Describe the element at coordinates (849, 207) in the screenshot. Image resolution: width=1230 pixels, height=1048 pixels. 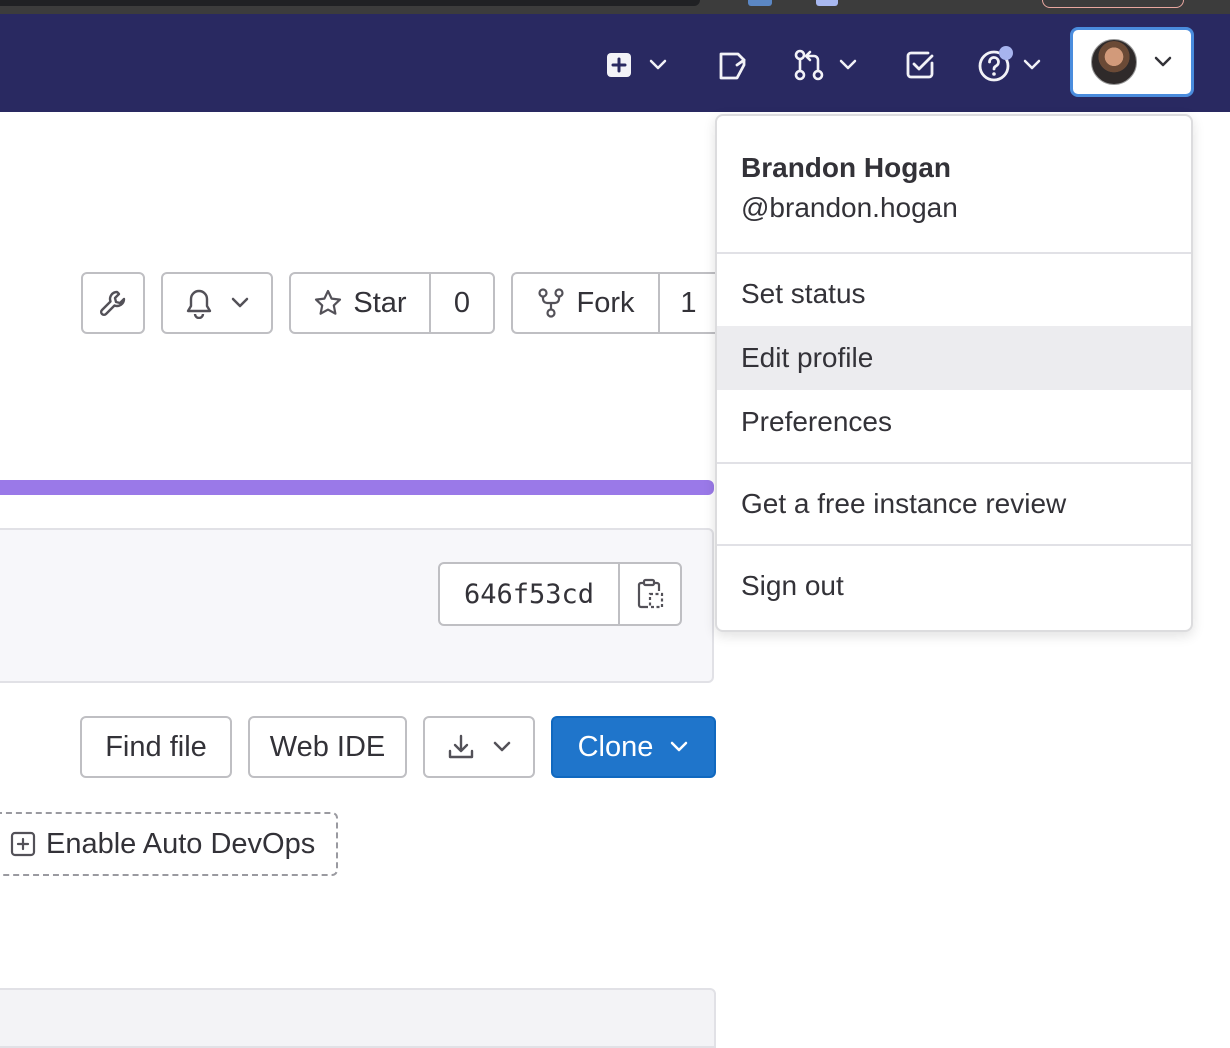
I see `user-username: @brandon.hogan` at that location.